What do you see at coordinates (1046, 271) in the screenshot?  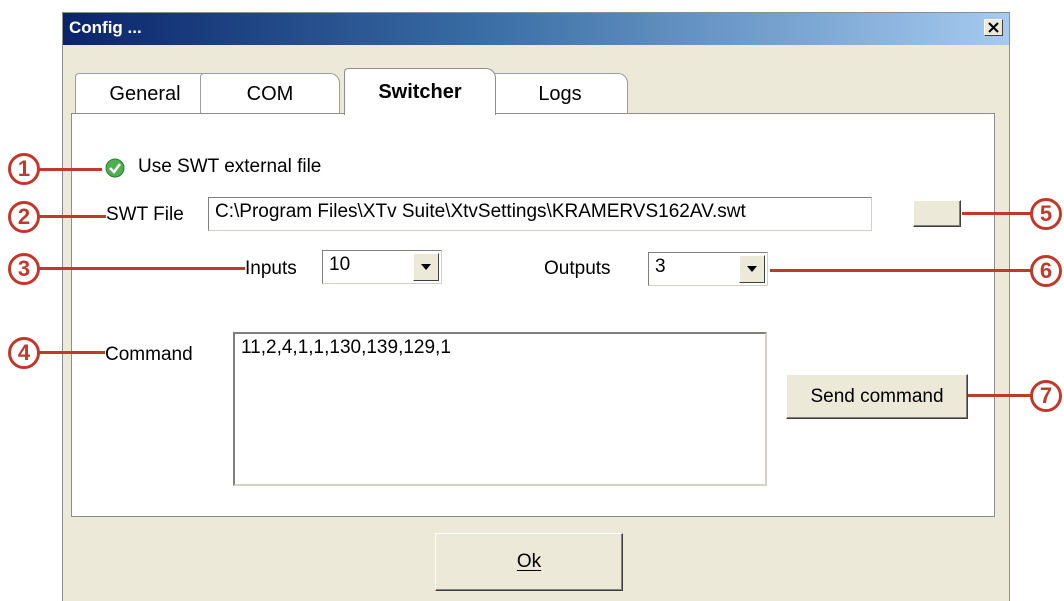 I see `callout-6: 6` at bounding box center [1046, 271].